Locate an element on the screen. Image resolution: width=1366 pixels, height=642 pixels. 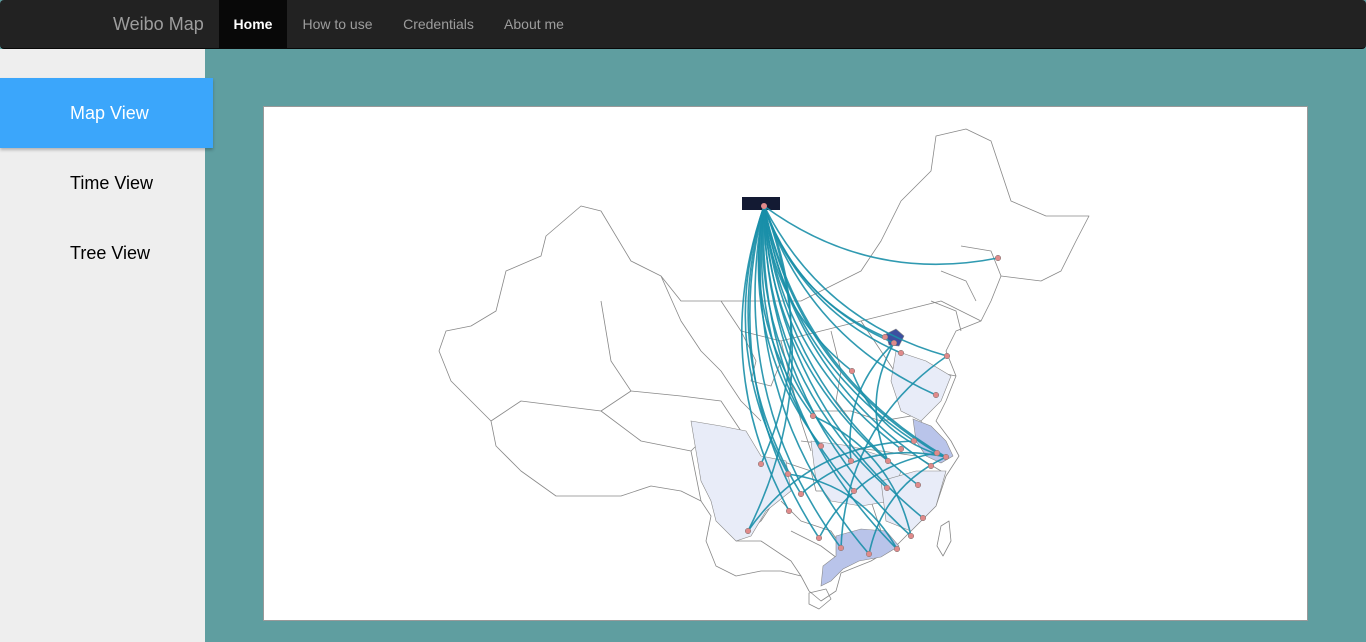
border-tibet is located at coordinates (651, 456).